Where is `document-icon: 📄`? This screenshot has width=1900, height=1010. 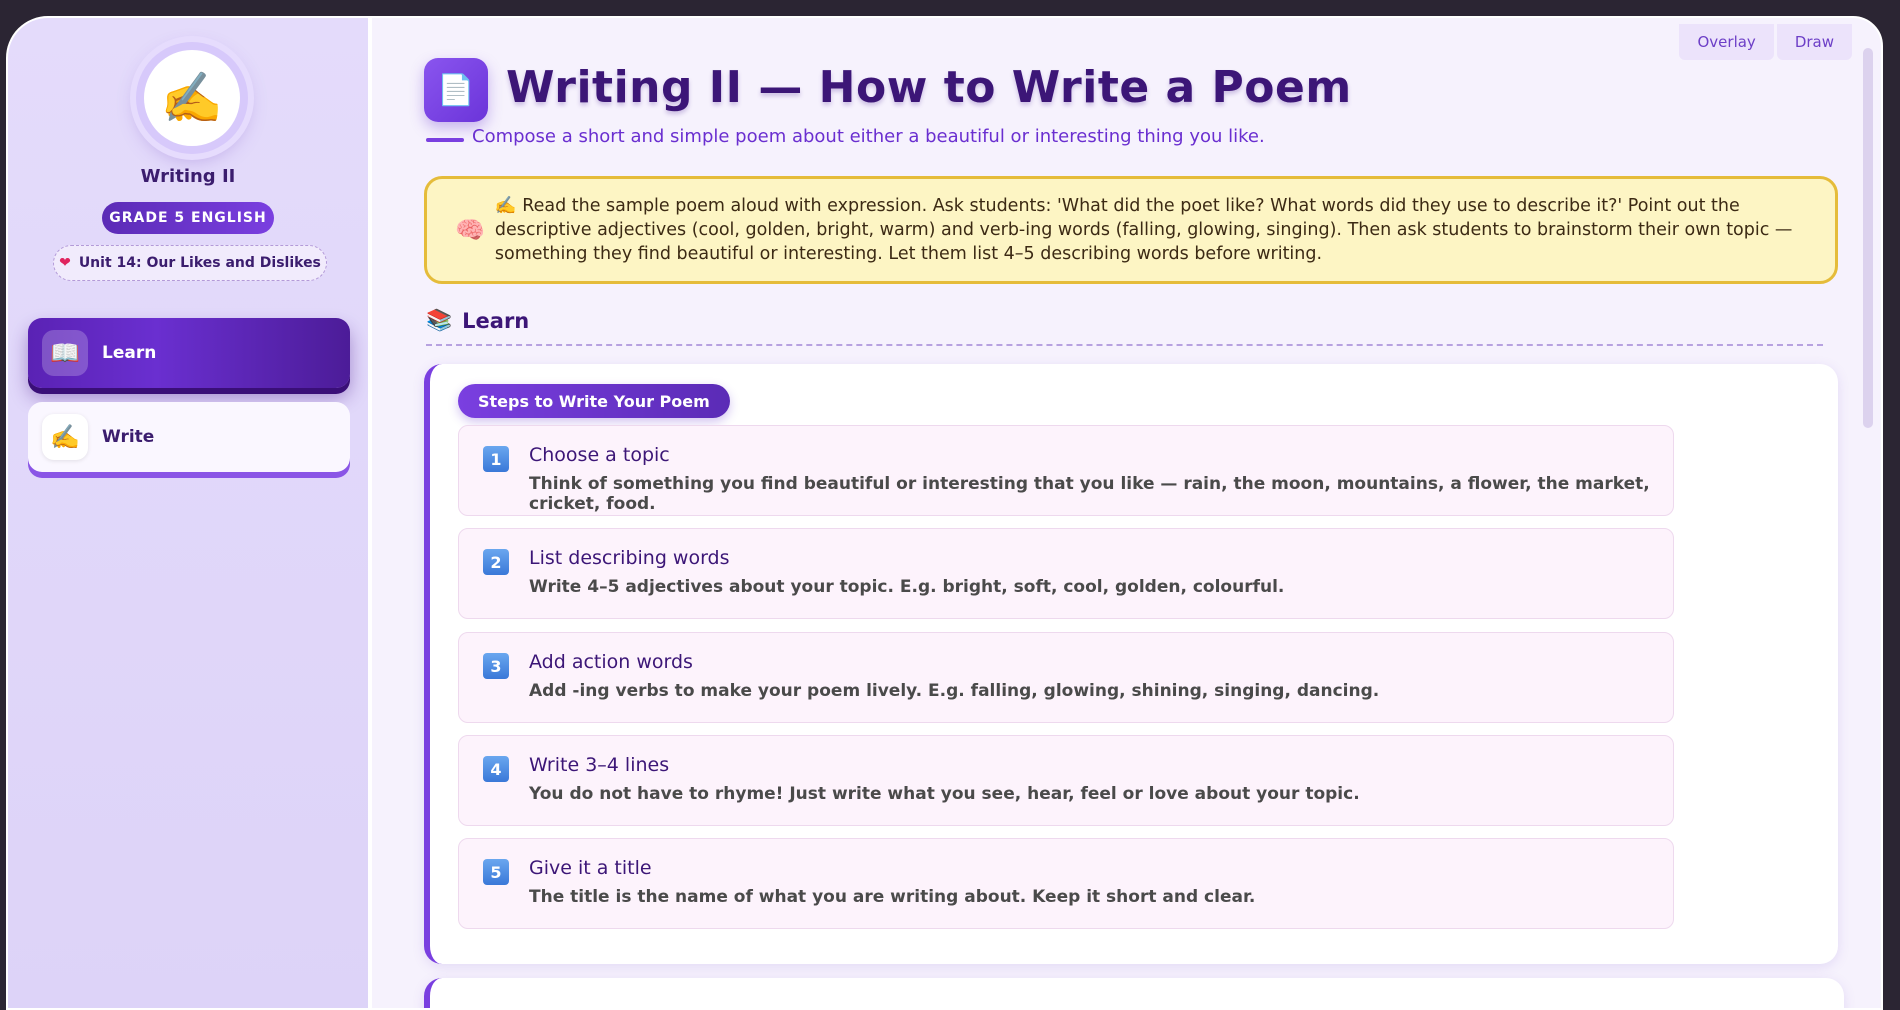 document-icon: 📄 is located at coordinates (456, 90).